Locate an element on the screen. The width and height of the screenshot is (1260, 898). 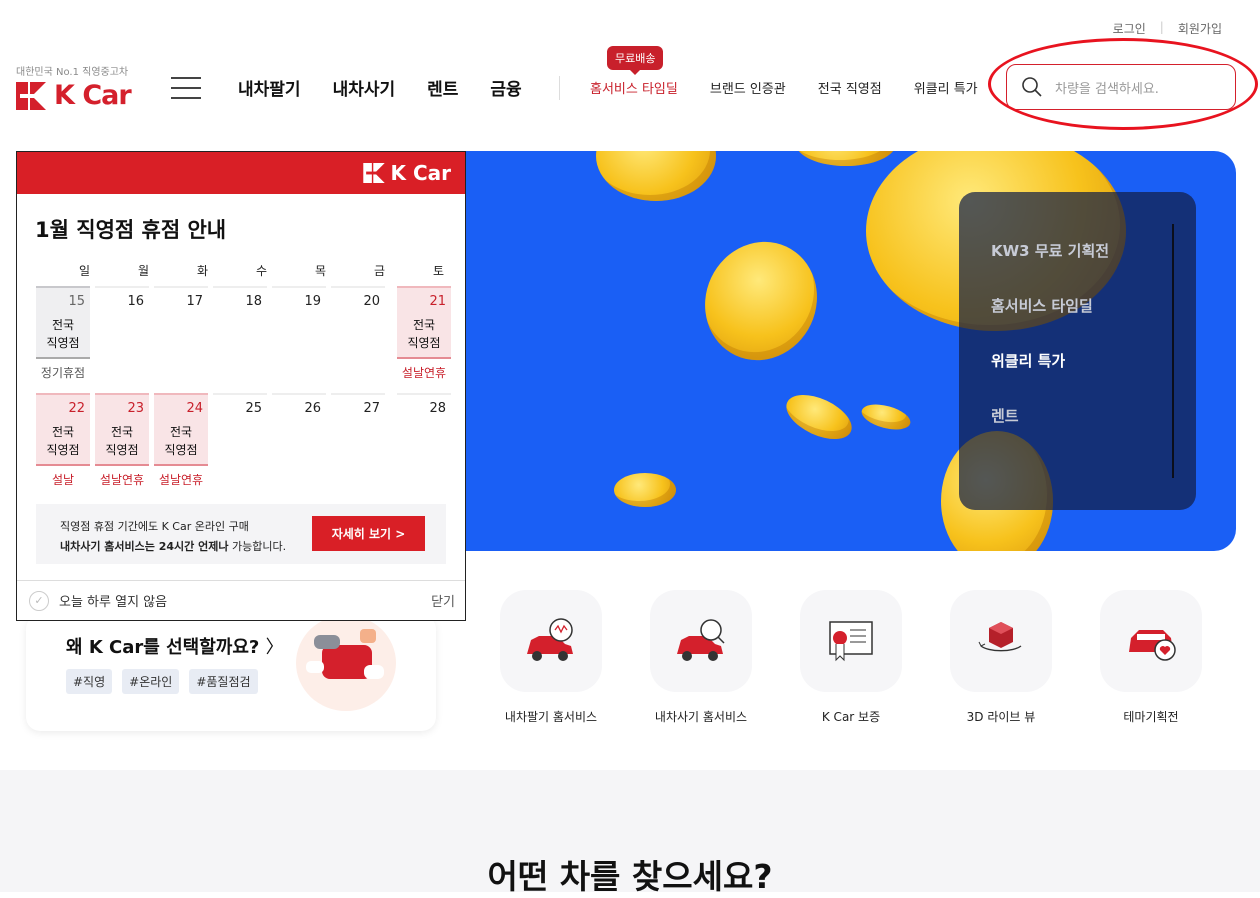
details-button: 자세히 보기 > is located at coordinates (368, 533).